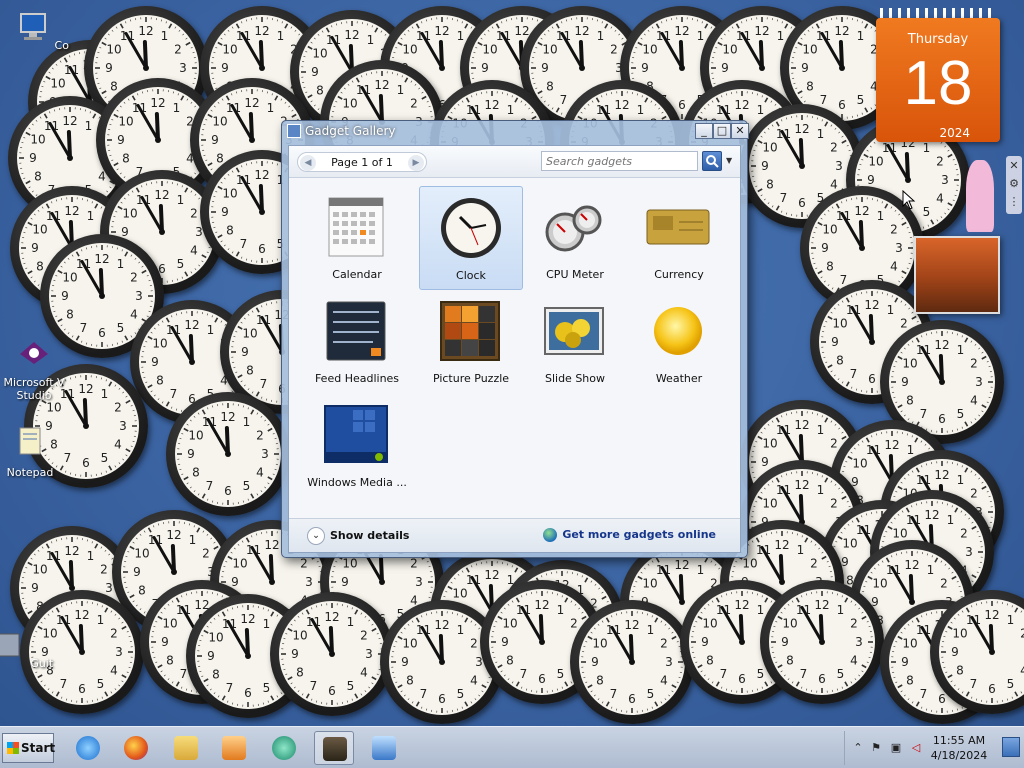  I want to click on clock-time: 11:55 AM, so click(959, 740).